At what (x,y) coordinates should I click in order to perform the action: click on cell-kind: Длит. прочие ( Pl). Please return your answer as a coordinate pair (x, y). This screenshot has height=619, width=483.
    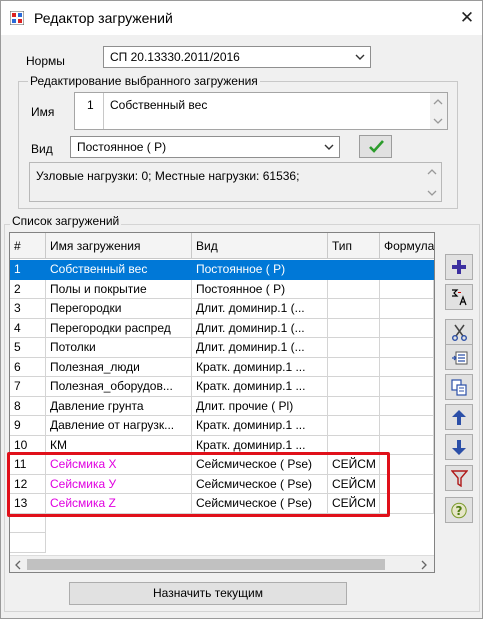
    Looking at the image, I should click on (260, 406).